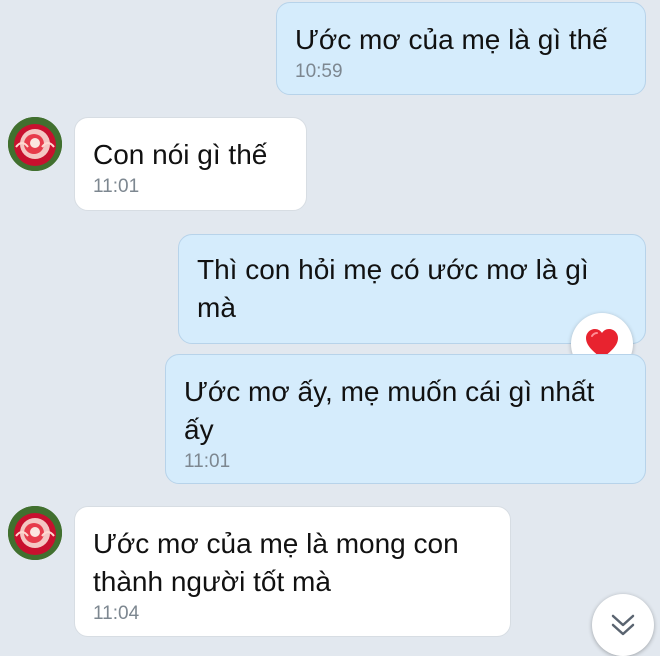 Image resolution: width=660 pixels, height=656 pixels. I want to click on scroll-to-bottom-button, so click(623, 625).